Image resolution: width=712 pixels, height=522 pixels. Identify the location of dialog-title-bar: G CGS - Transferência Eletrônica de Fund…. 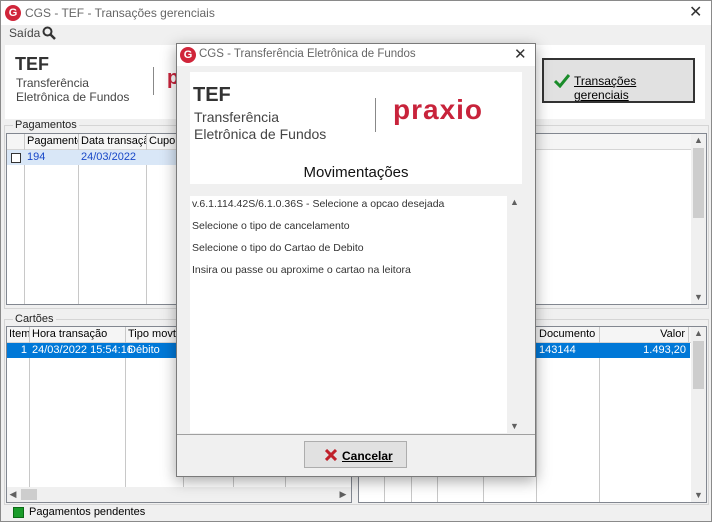
(356, 55).